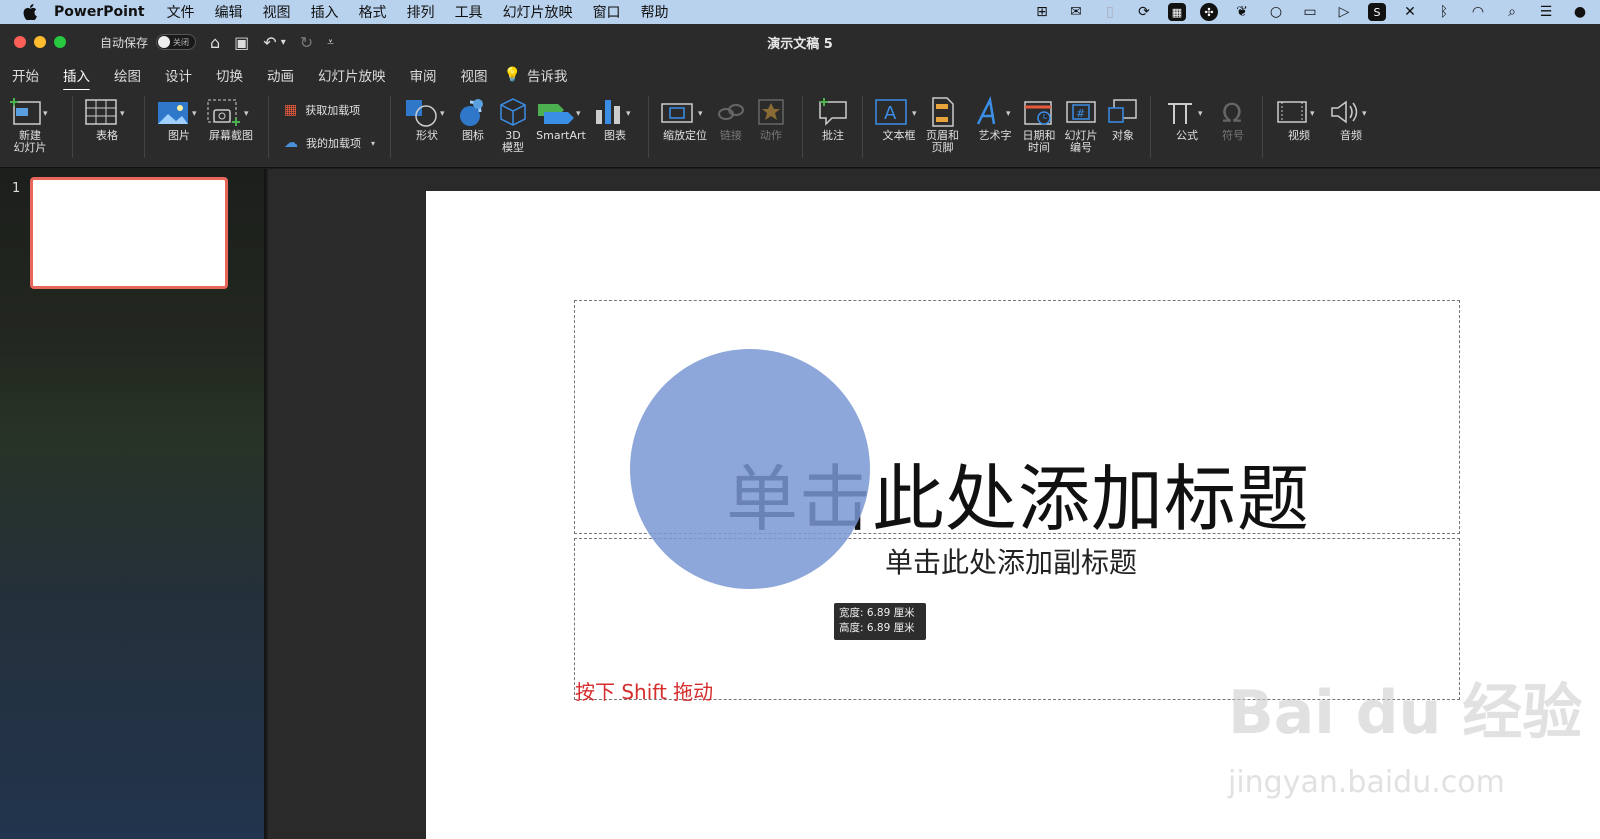 The width and height of the screenshot is (1600, 839). Describe the element at coordinates (60, 42) in the screenshot. I see `zoom-window-button` at that location.